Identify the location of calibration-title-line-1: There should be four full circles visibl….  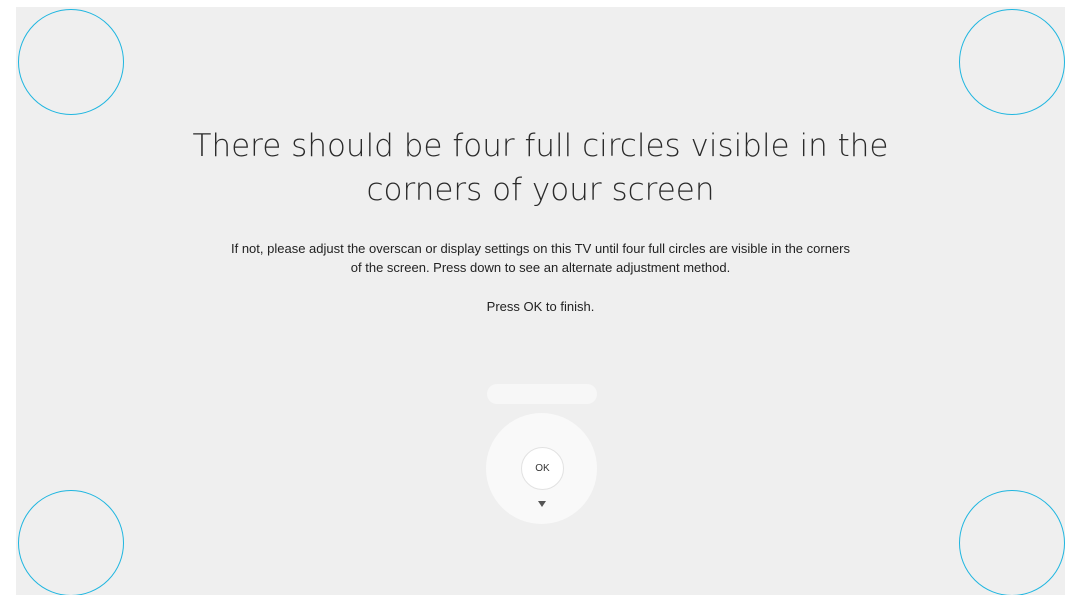
(540, 146).